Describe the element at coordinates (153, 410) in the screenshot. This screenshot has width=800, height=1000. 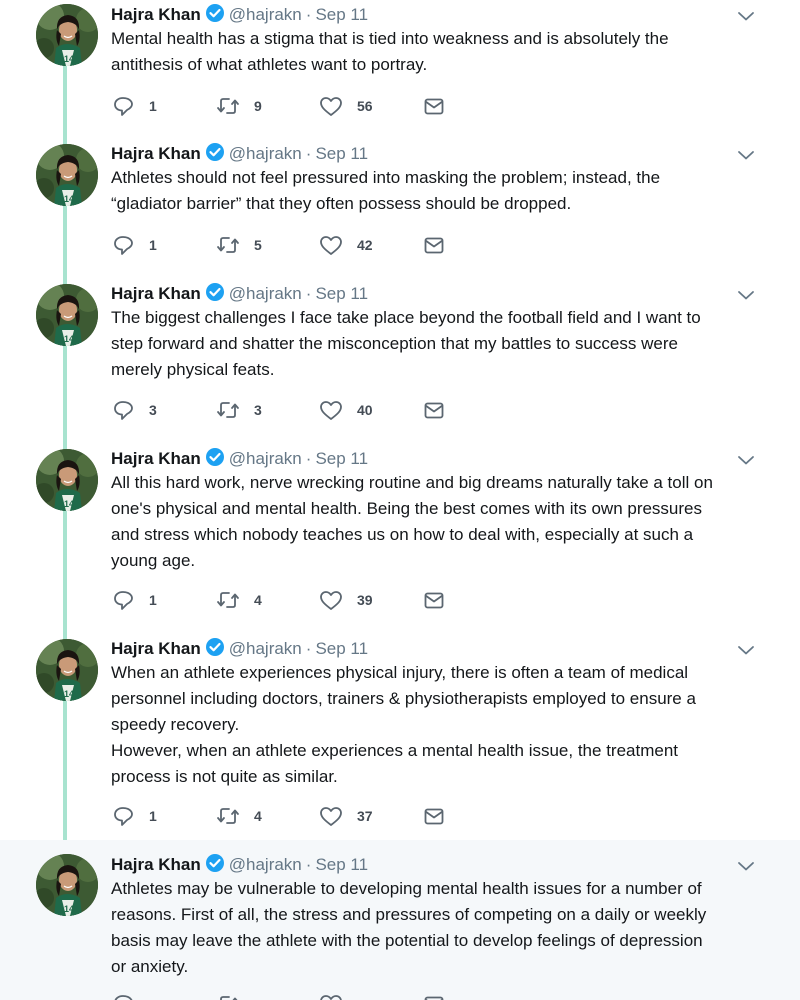
I see `replies-count: 3` at that location.